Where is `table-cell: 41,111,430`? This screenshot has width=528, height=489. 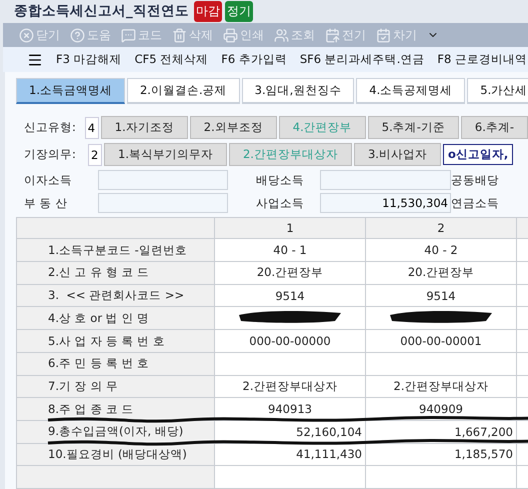
table-cell: 41,111,430 is located at coordinates (290, 454).